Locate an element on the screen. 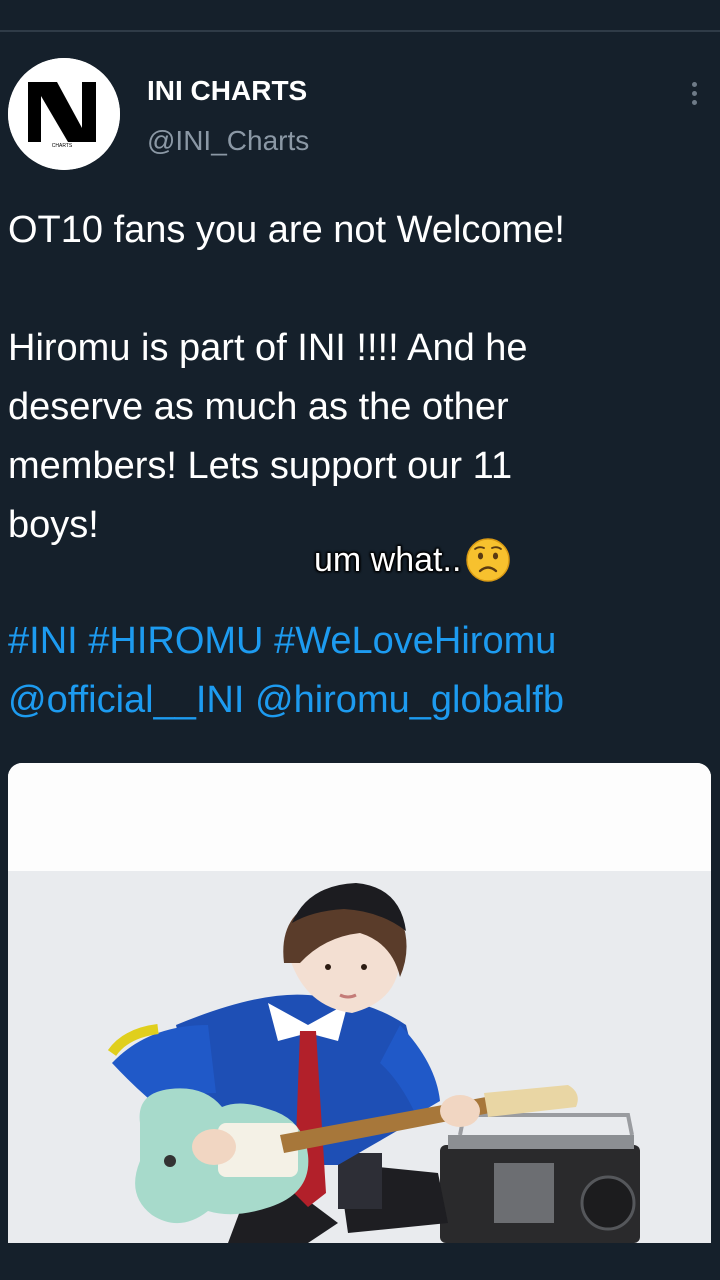 This screenshot has height=1280, width=720. author-avatar: CHARTS is located at coordinates (64, 114).